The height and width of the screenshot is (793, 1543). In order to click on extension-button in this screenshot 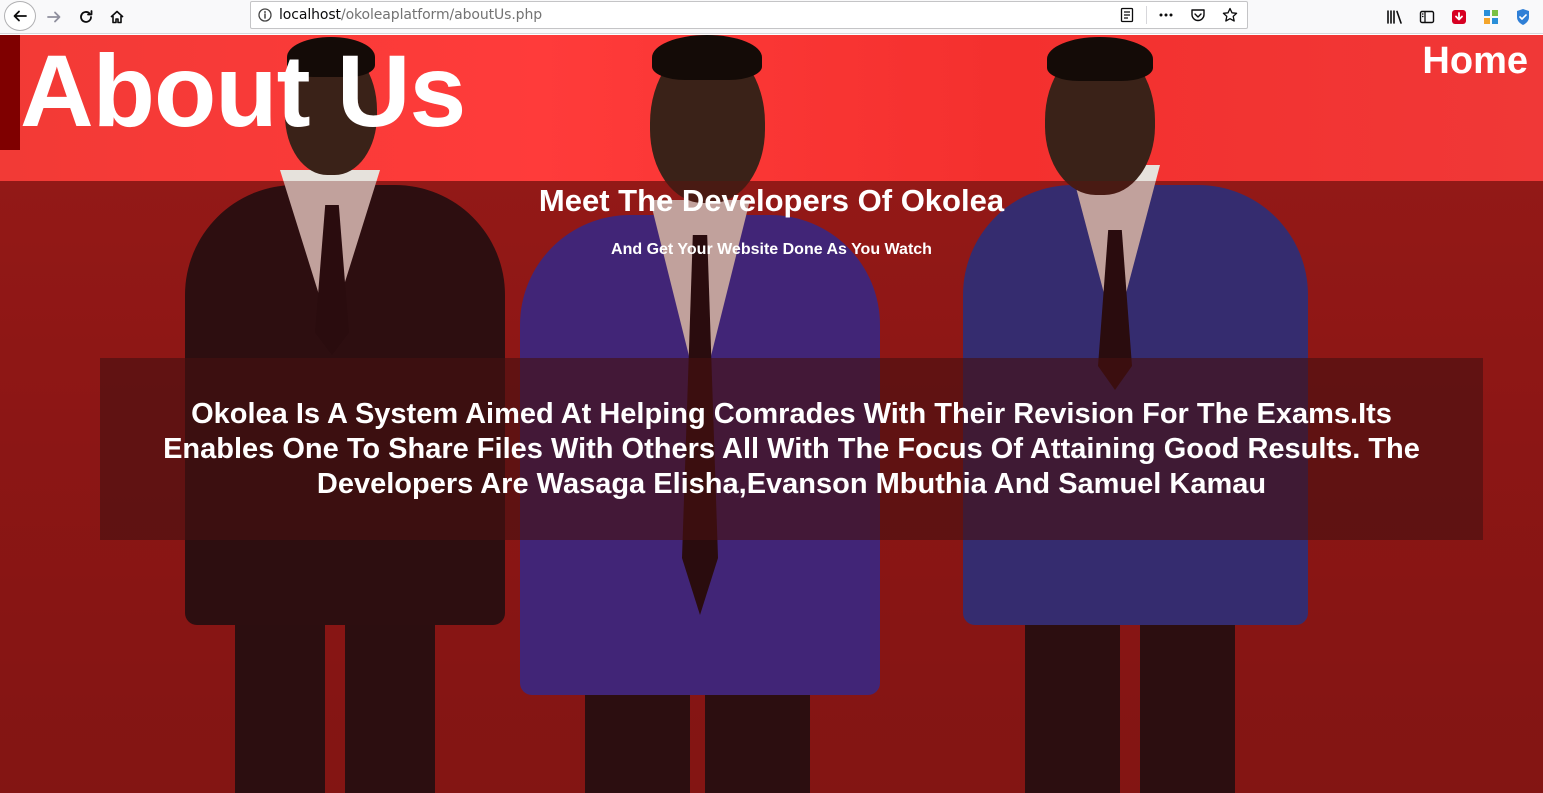, I will do `click(1491, 17)`.